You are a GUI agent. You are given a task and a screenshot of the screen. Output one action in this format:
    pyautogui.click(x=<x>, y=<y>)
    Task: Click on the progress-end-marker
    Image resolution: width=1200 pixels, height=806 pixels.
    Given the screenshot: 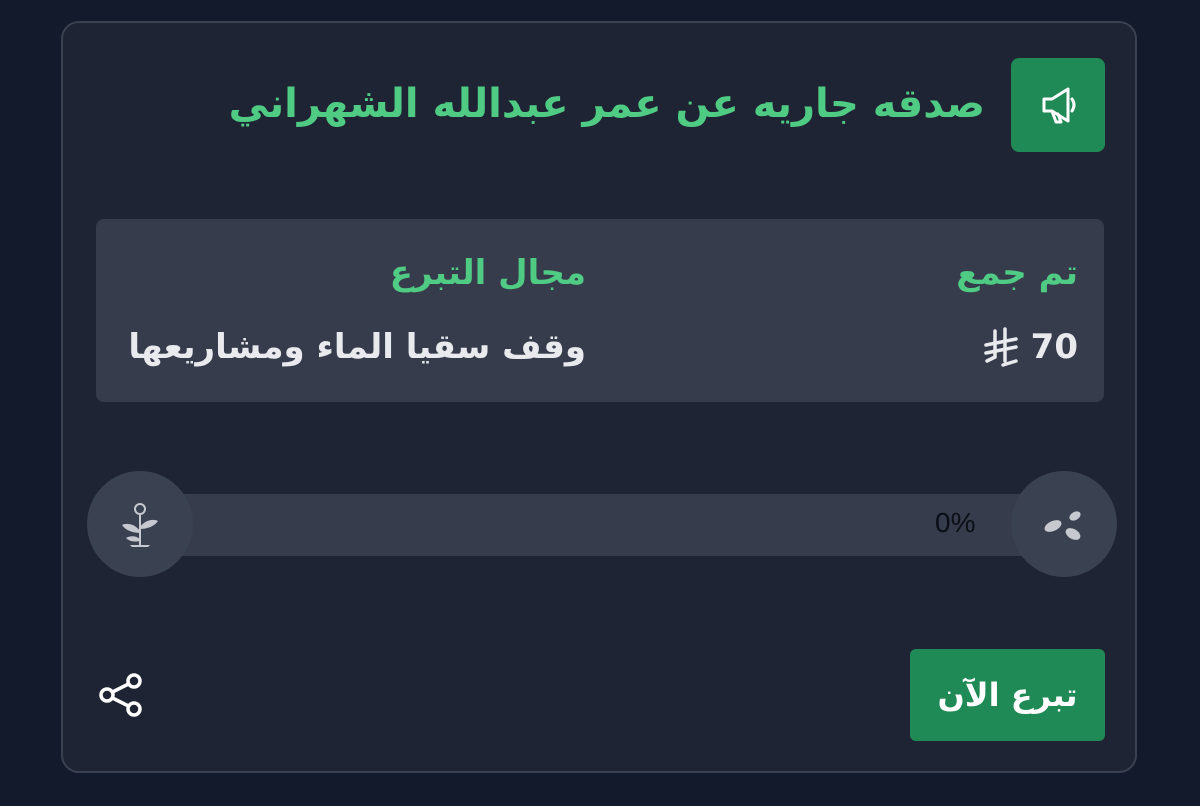 What is the action you would take?
    pyautogui.click(x=140, y=524)
    